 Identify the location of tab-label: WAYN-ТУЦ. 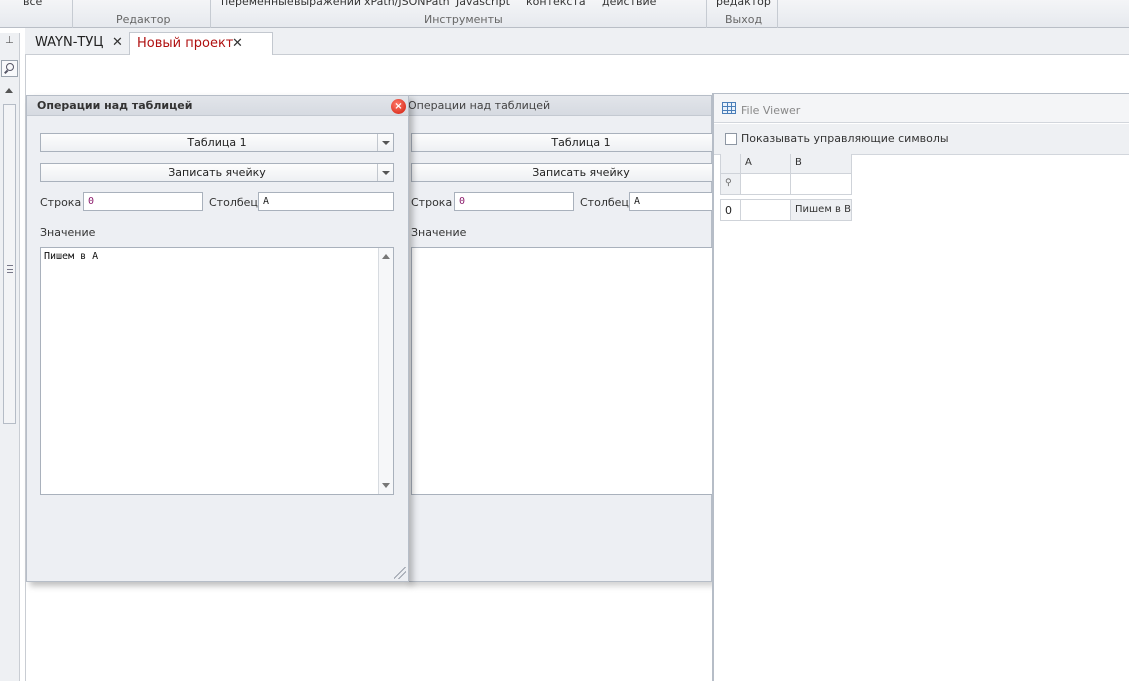
(69, 42).